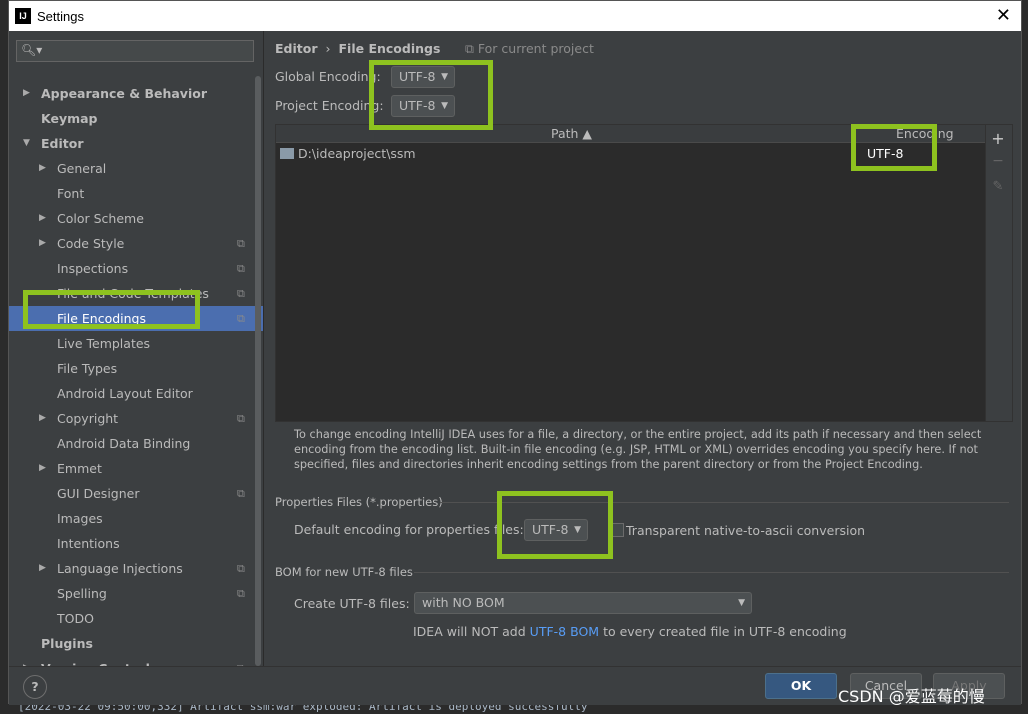 Image resolution: width=1028 pixels, height=714 pixels. What do you see at coordinates (136, 143) in the screenshot?
I see `sidebar-item-editor: ▼ Editor` at bounding box center [136, 143].